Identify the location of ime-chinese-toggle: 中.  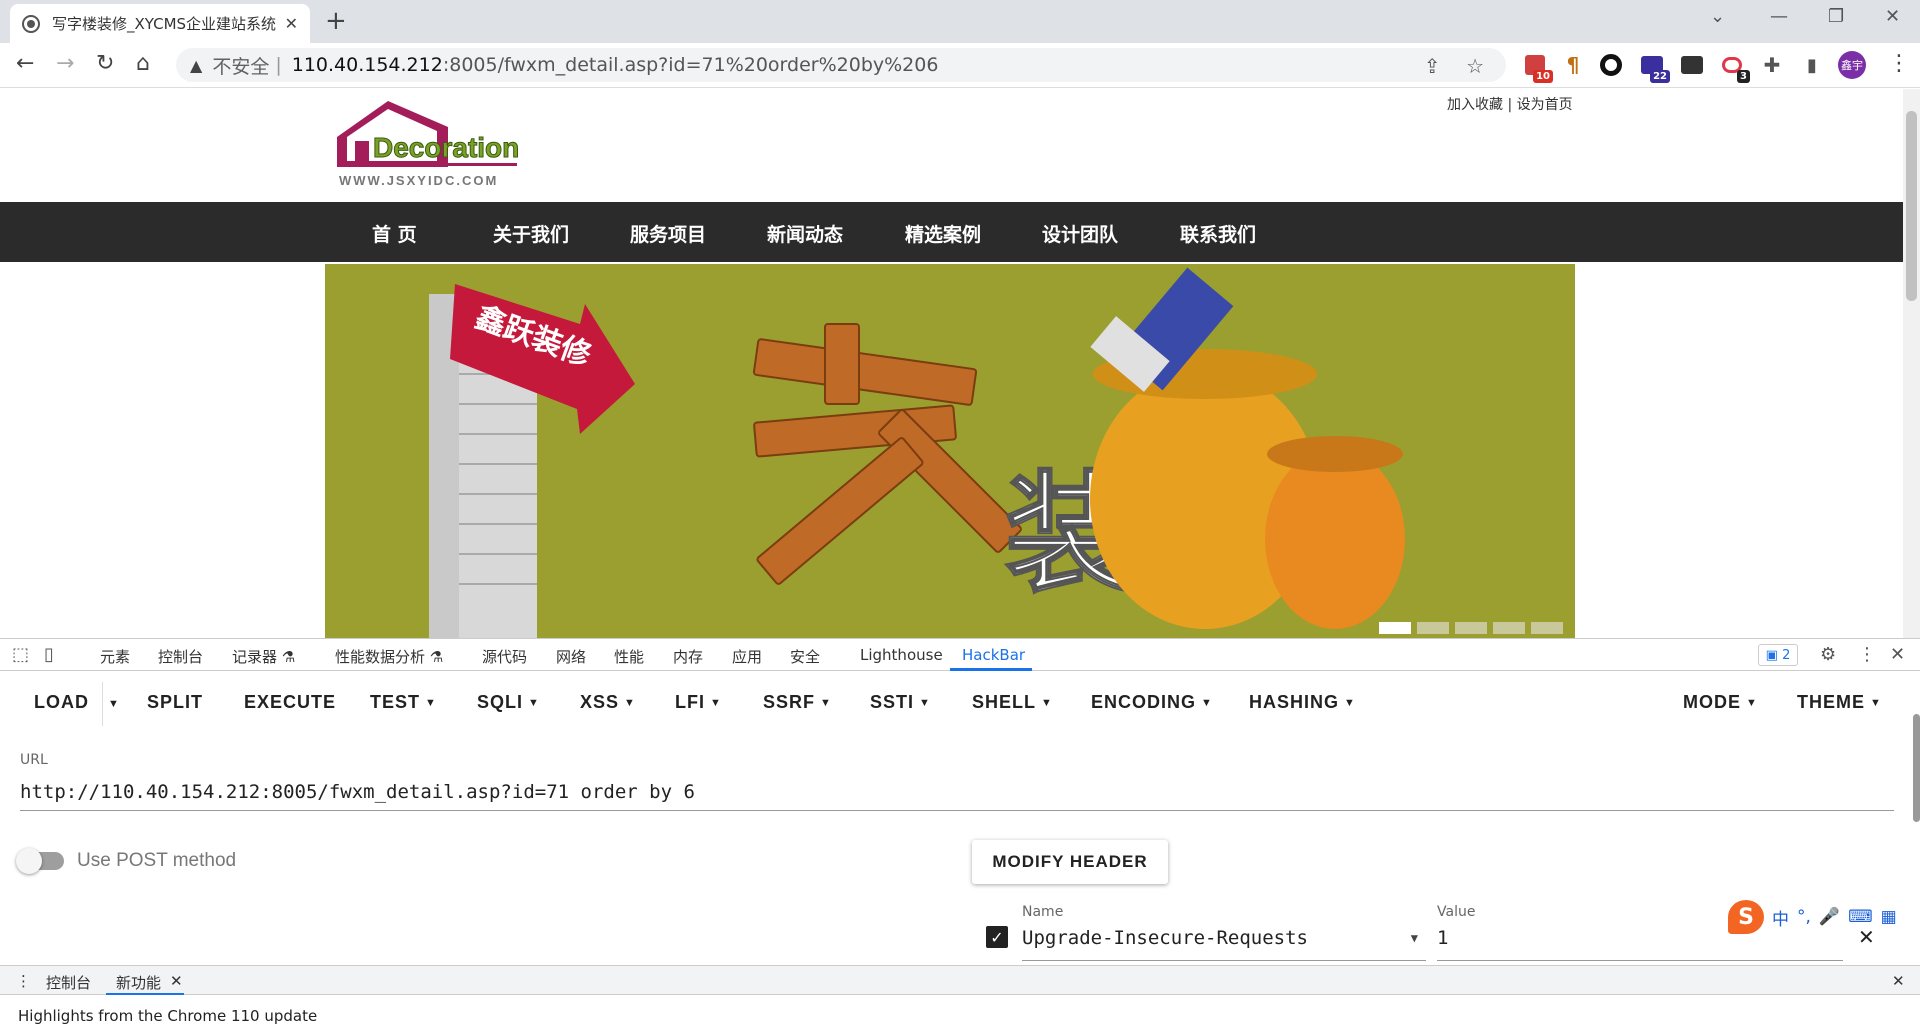
(1780, 917).